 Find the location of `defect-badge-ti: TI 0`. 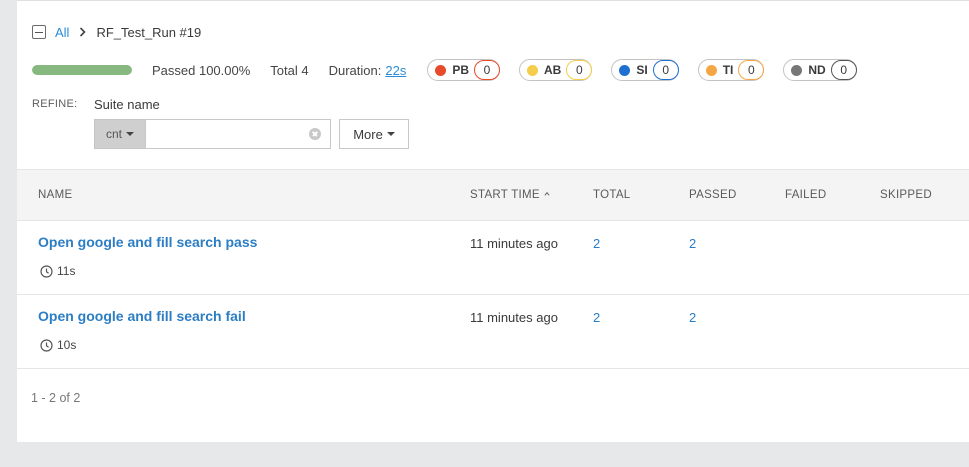

defect-badge-ti: TI 0 is located at coordinates (731, 70).